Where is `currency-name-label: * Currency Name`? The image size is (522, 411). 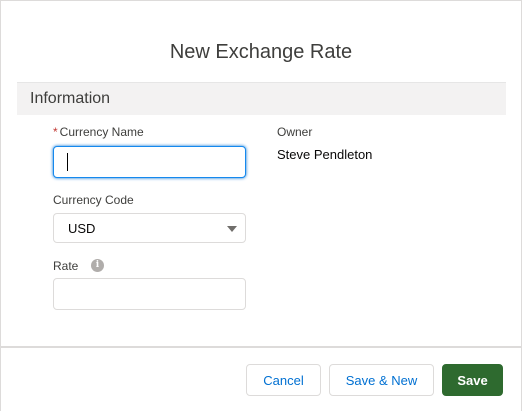 currency-name-label: * Currency Name is located at coordinates (98, 132).